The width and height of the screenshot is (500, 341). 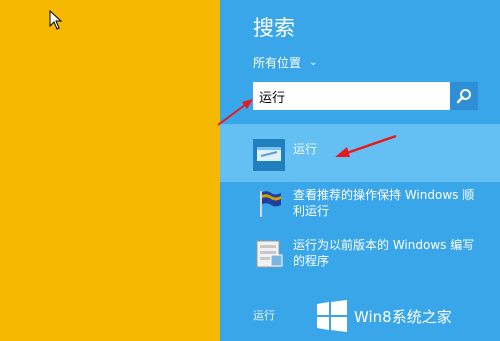 What do you see at coordinates (332, 316) in the screenshot?
I see `windows-logo-icon` at bounding box center [332, 316].